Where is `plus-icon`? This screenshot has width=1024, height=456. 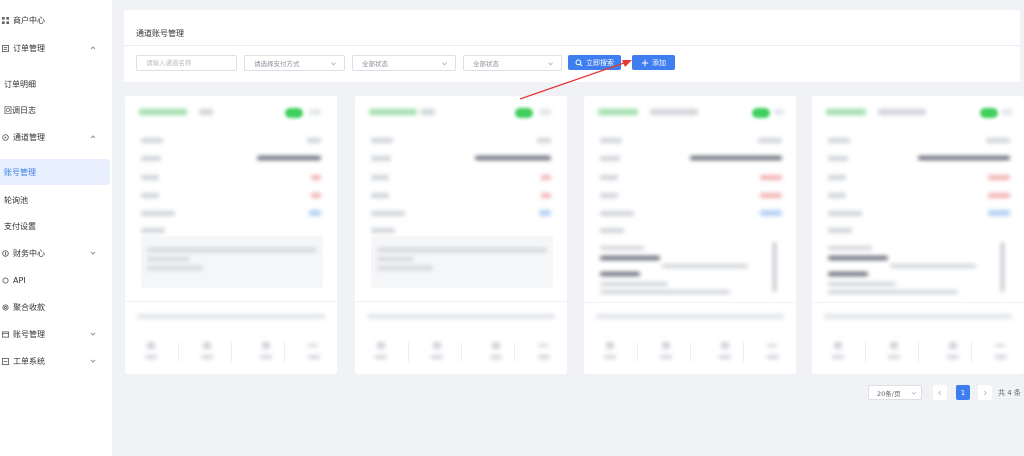 plus-icon is located at coordinates (645, 62).